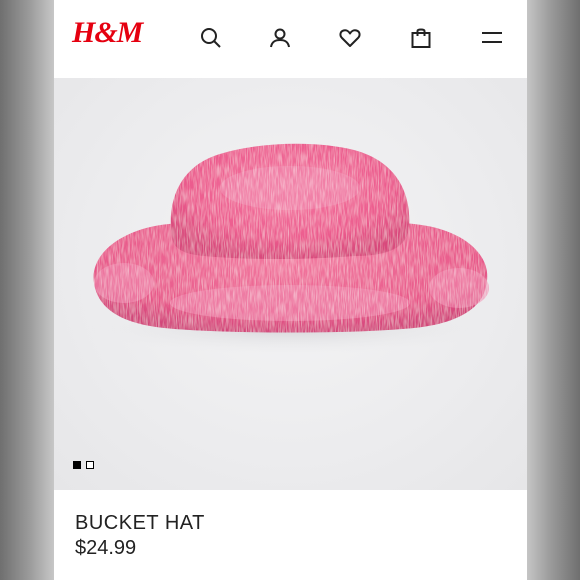 The width and height of the screenshot is (580, 580). Describe the element at coordinates (492, 38) in the screenshot. I see `menu-icon` at that location.